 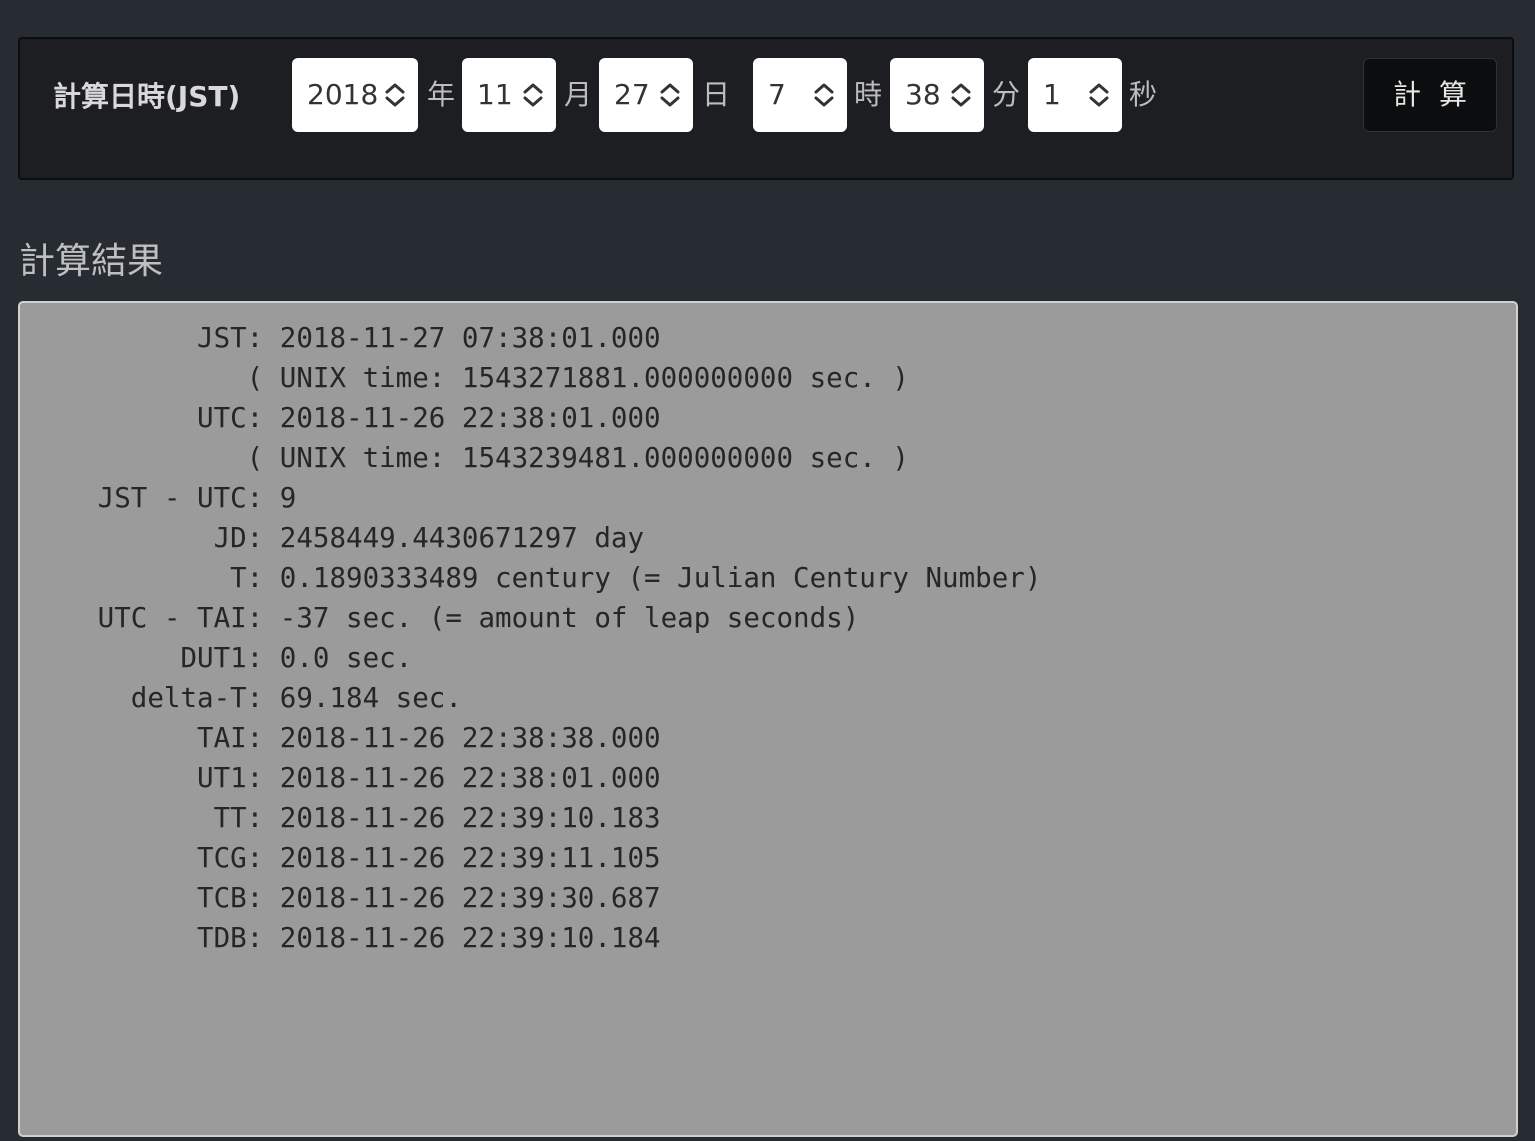 What do you see at coordinates (478, 378) in the screenshot?
I see `result-line: ( UNIX time: 1543271881.000000000 sec. )` at bounding box center [478, 378].